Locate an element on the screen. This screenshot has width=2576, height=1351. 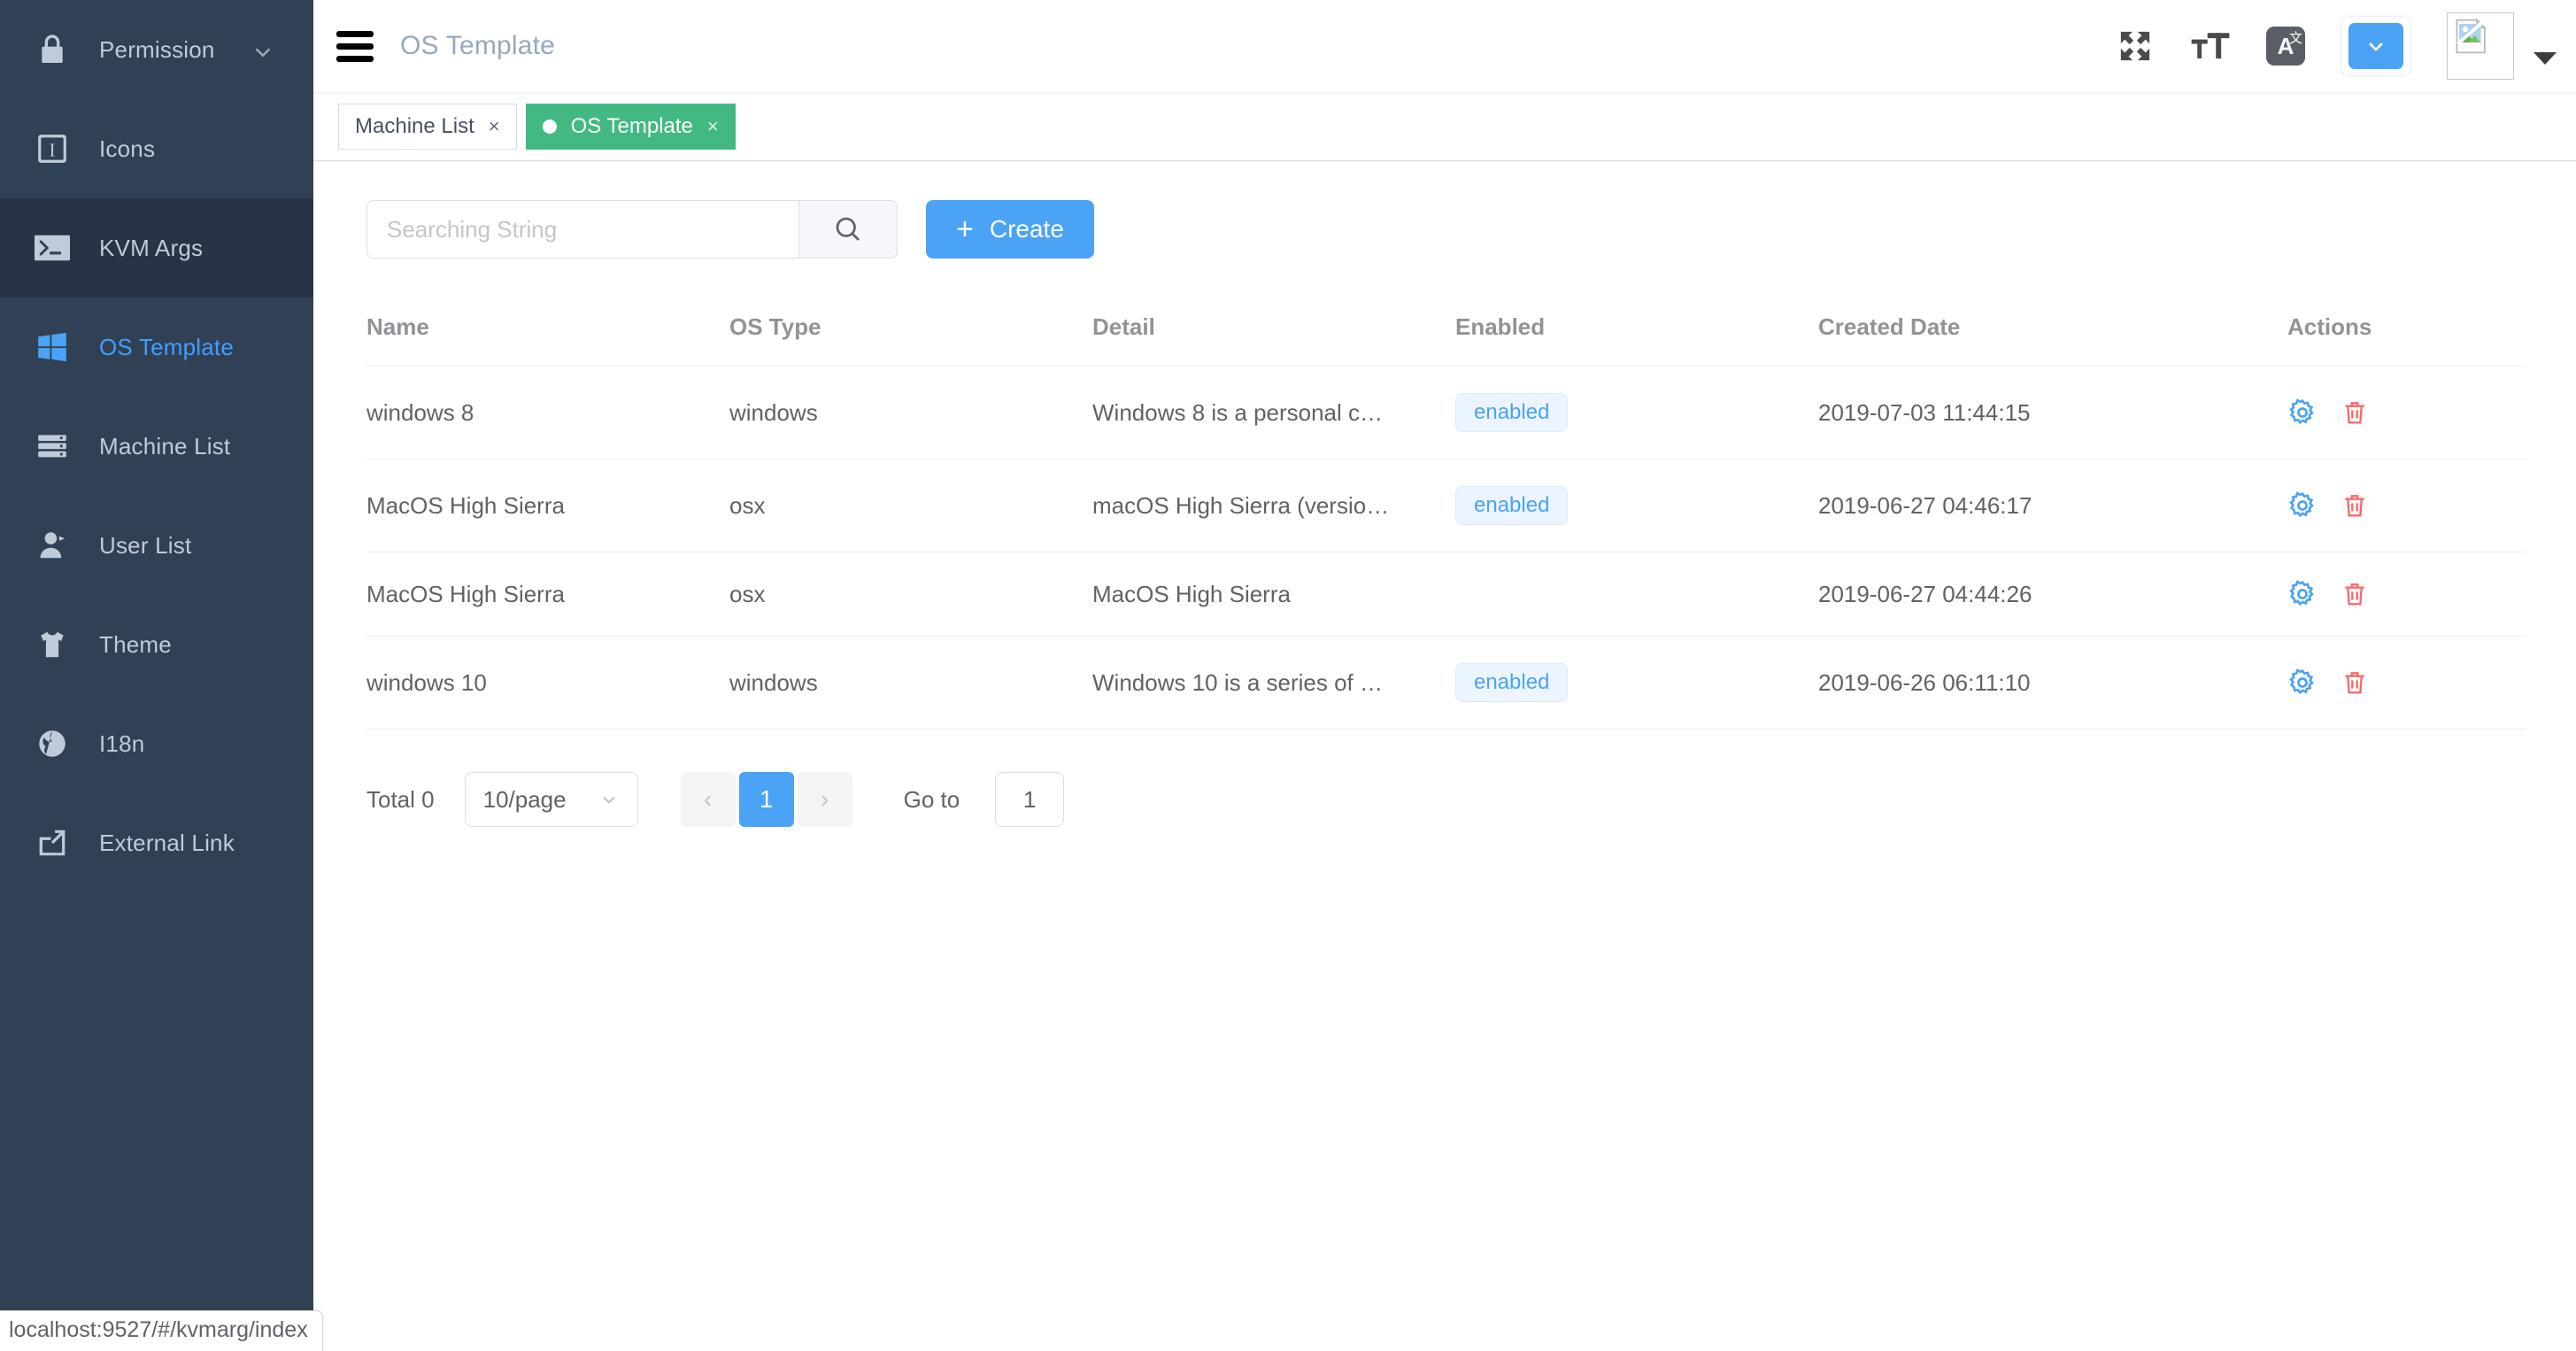
translate-cjk-glyph: 文 is located at coordinates (2295, 38).